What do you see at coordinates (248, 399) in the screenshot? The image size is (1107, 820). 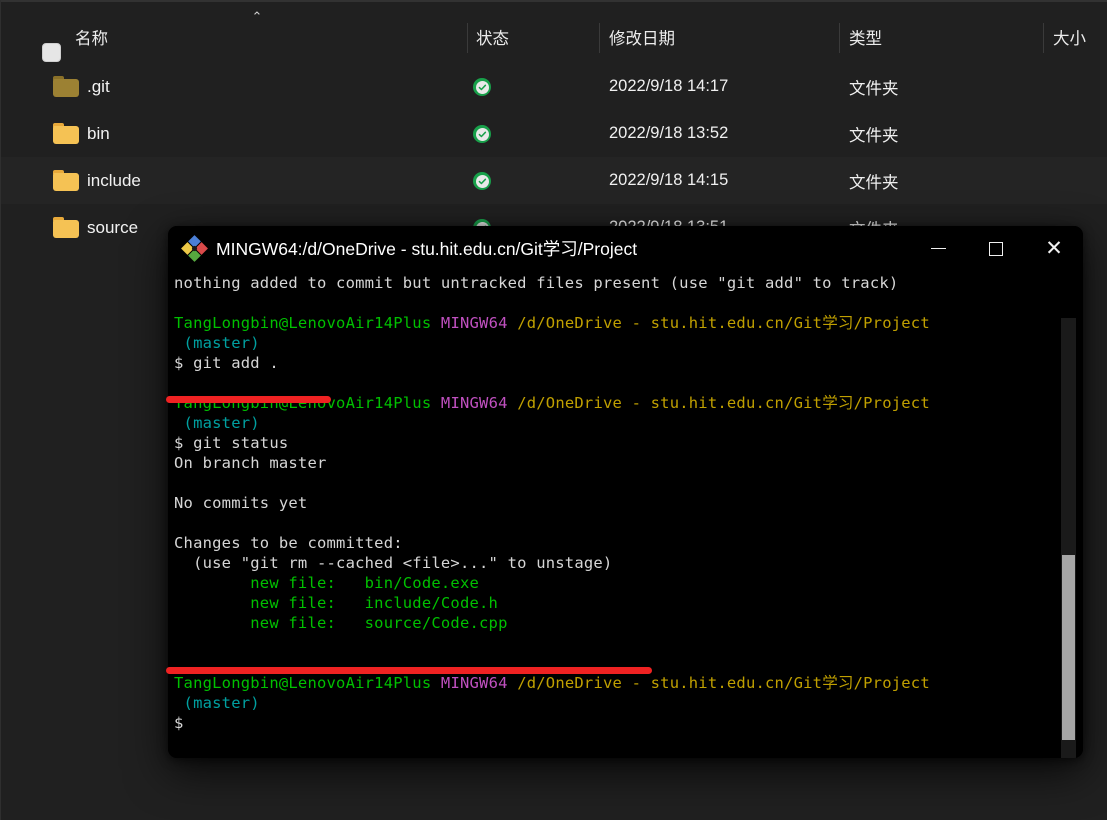 I see `redline-git-add` at bounding box center [248, 399].